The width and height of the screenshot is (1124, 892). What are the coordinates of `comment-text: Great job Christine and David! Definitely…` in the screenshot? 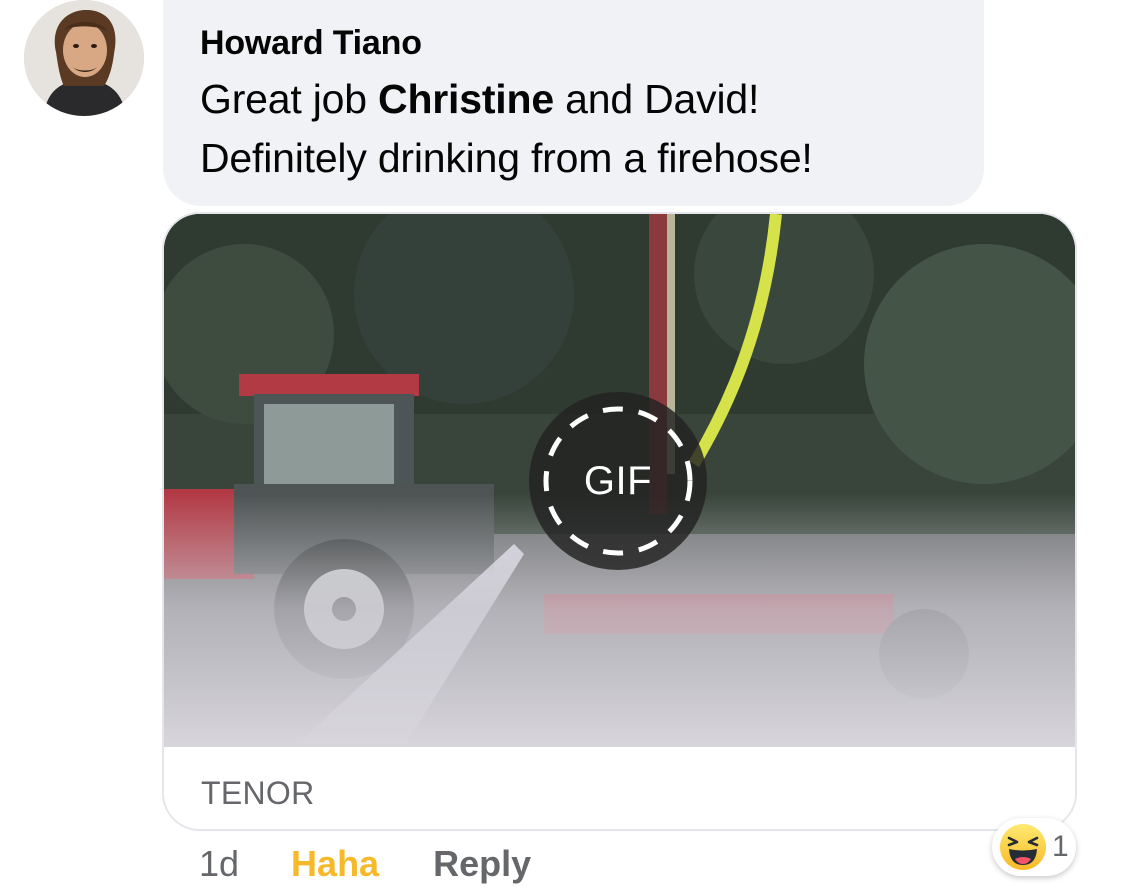 It's located at (574, 129).